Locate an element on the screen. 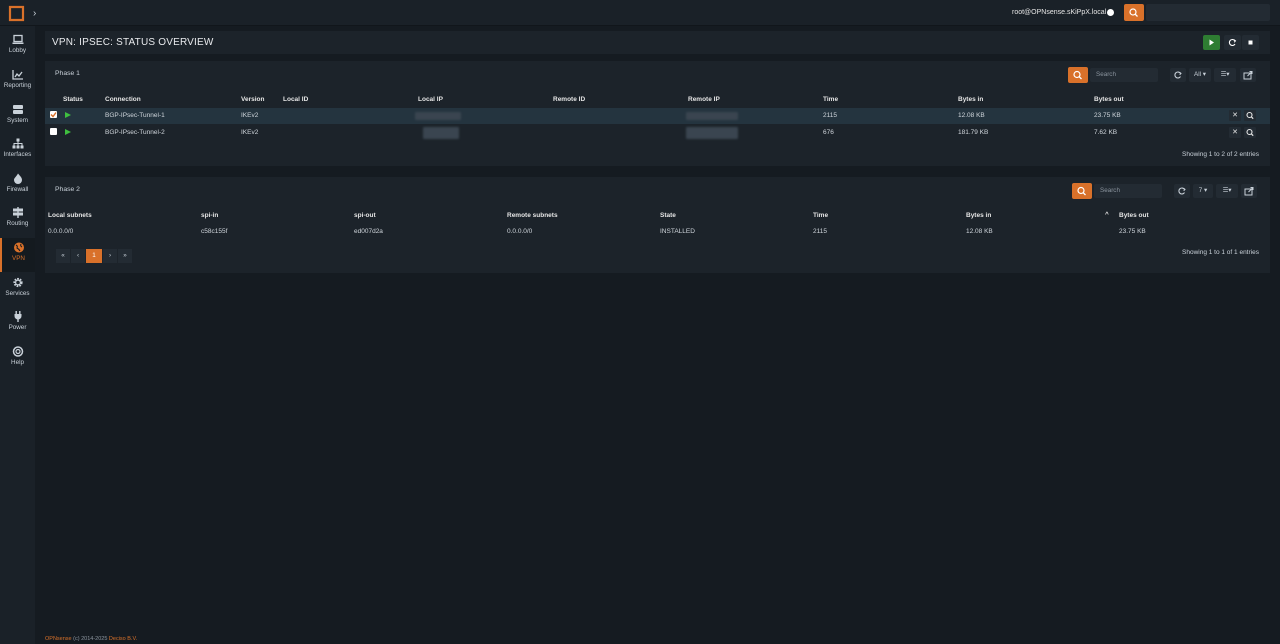 The width and height of the screenshot is (1280, 644). phase2-search-input: Search is located at coordinates (1128, 191).